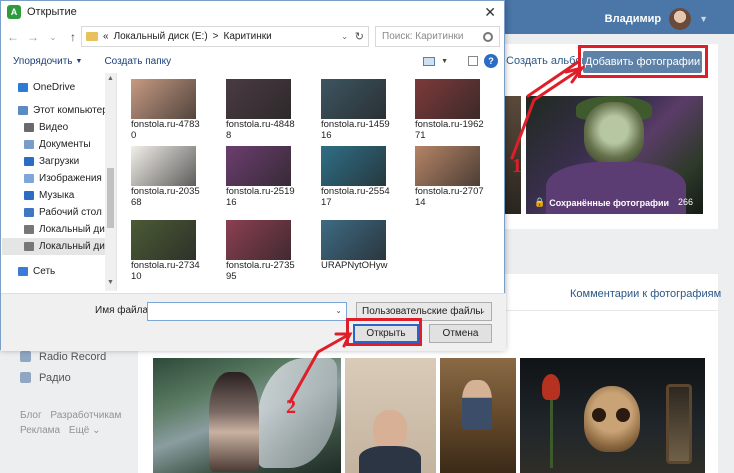 The height and width of the screenshot is (473, 734). Describe the element at coordinates (53, 161) in the screenshot. I see `nav-item: Загрузки` at that location.